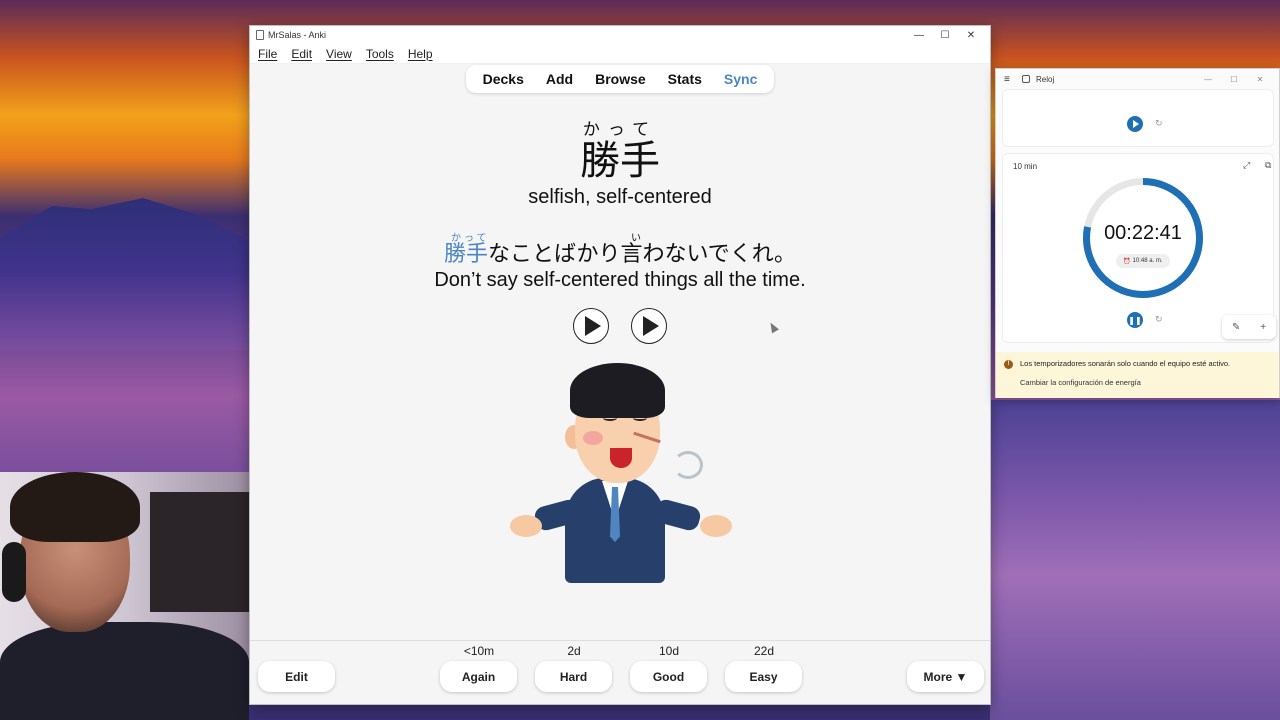 This screenshot has height=720, width=1280. Describe the element at coordinates (479, 651) in the screenshot. I see `interval-again: <10m` at that location.